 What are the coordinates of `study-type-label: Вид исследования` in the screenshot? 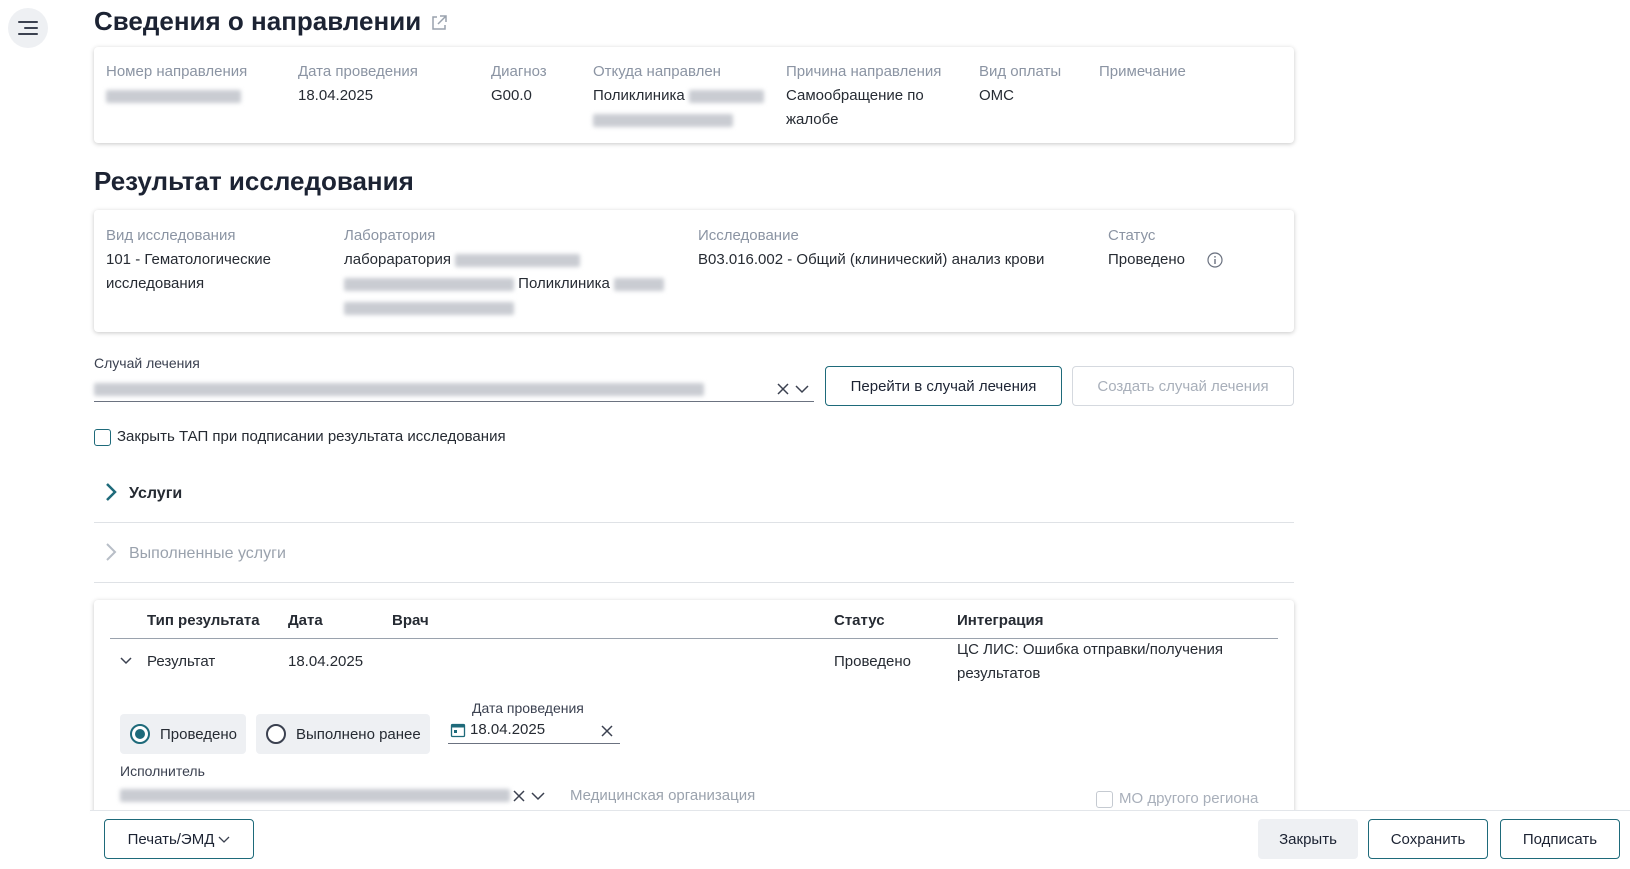 It's located at (171, 235).